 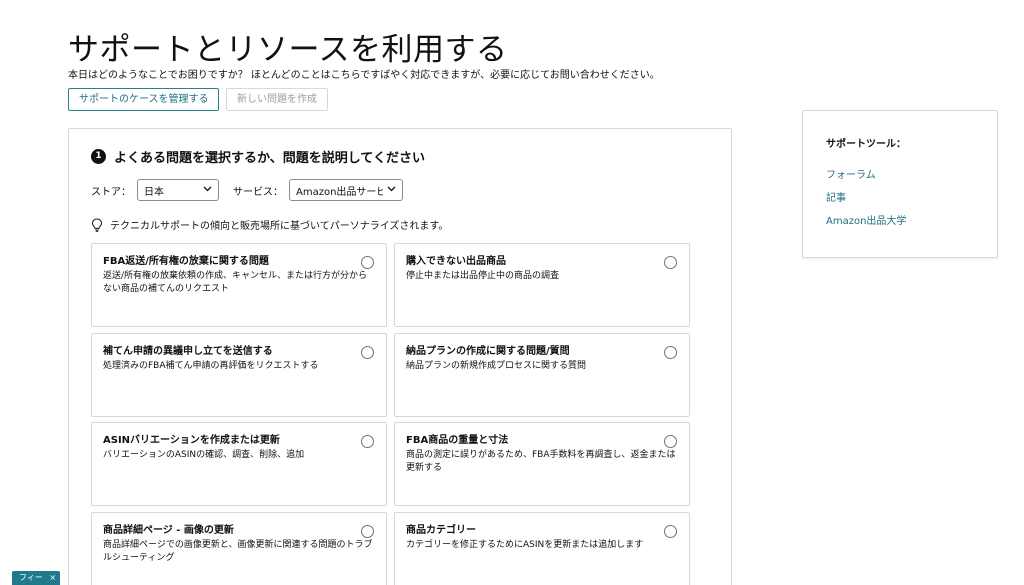 I want to click on issue-card-description: 商品詳細ページでの画像更新と、画像更新に関連する問題のトラブルシューティング, so click(x=238, y=551).